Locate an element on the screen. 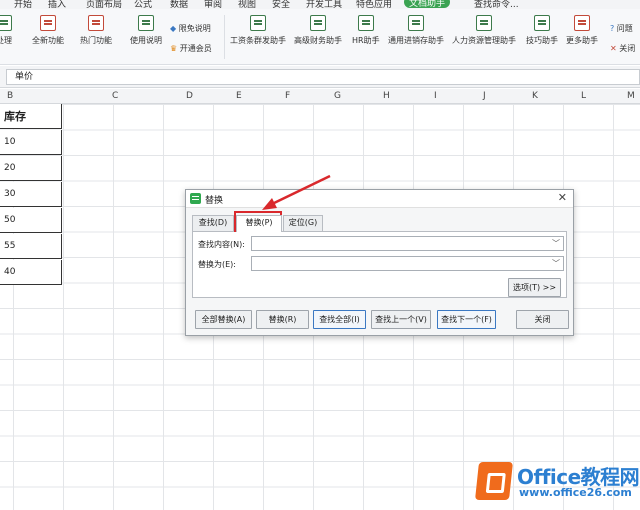 This screenshot has height=510, width=640. menu-doc-assistant: 文档助手 is located at coordinates (427, 4).